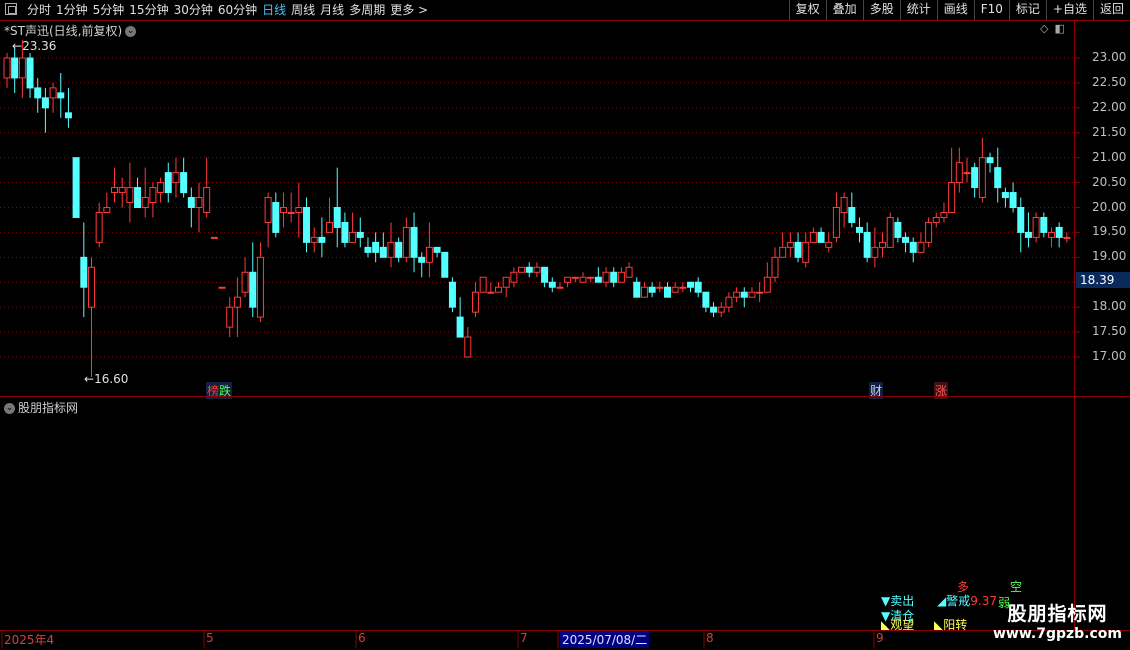 The image size is (1130, 650). What do you see at coordinates (1016, 587) in the screenshot?
I see `signal-kong: 空` at bounding box center [1016, 587].